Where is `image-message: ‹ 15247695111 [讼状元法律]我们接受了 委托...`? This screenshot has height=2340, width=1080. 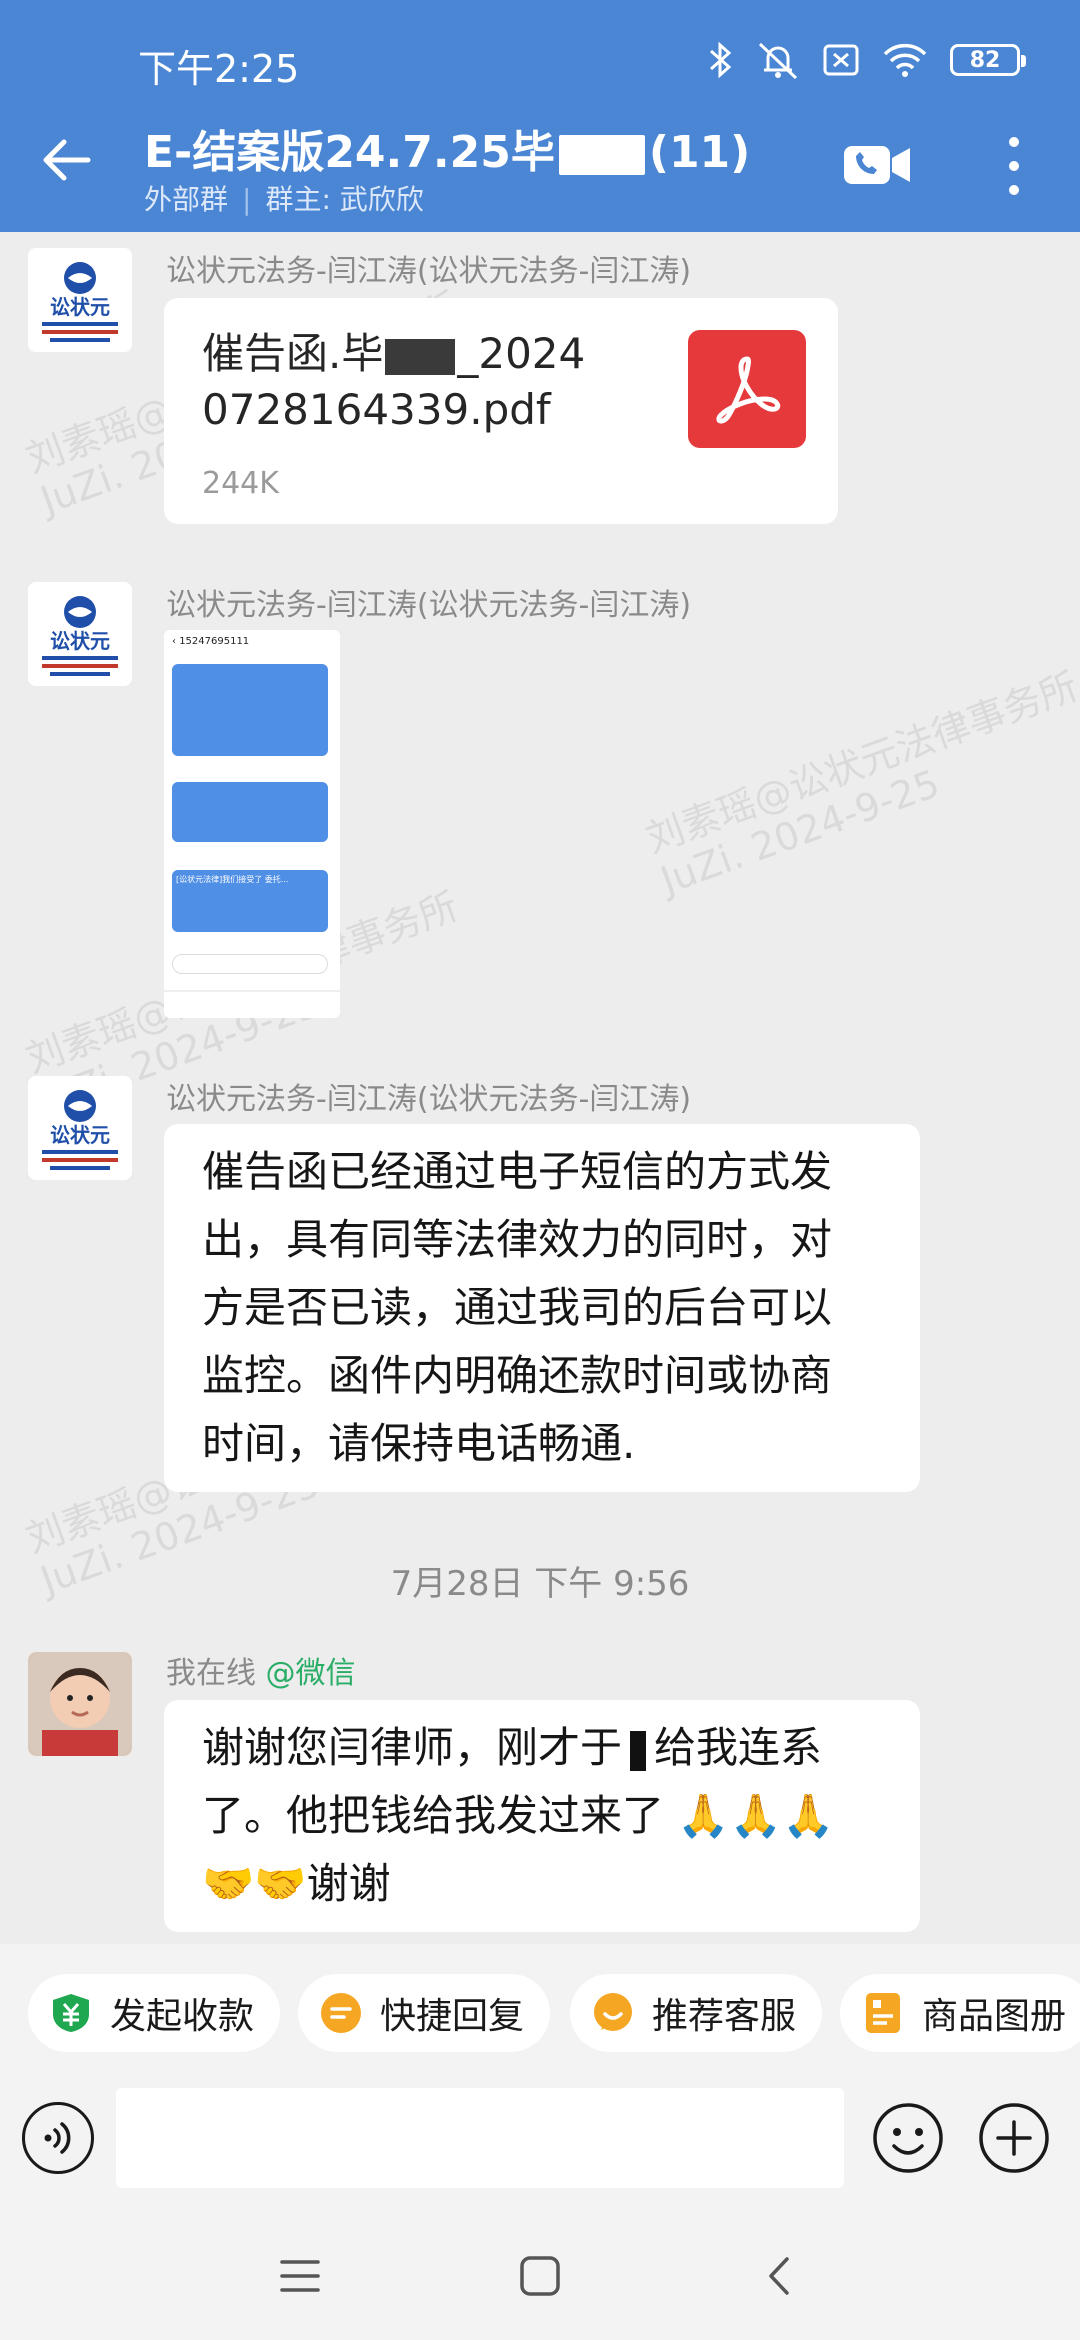
image-message: ‹ 15247695111 [讼状元法律]我们接受了 委托... is located at coordinates (252, 824).